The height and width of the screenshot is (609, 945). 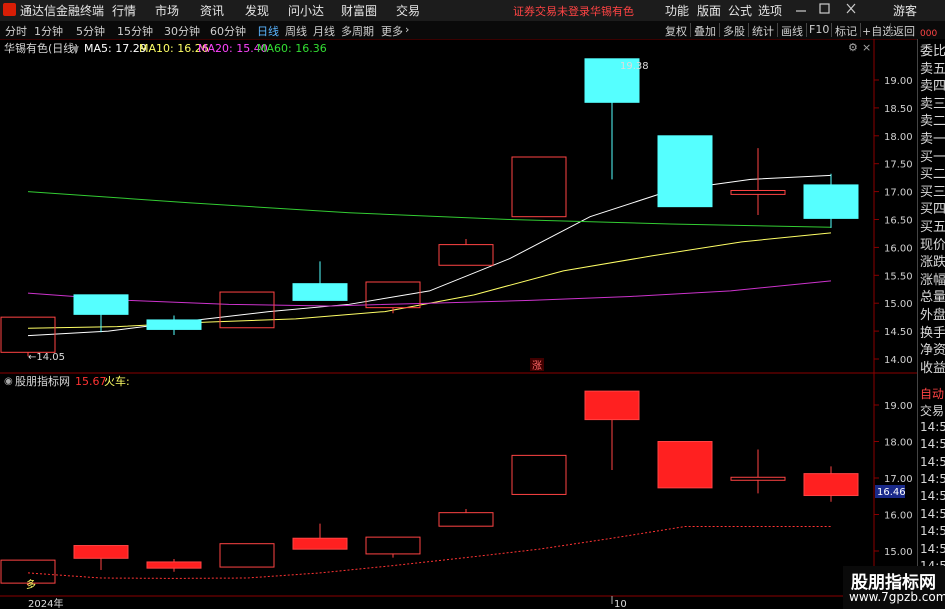 What do you see at coordinates (429, 280) in the screenshot?
I see `ma-line-ma10` at bounding box center [429, 280].